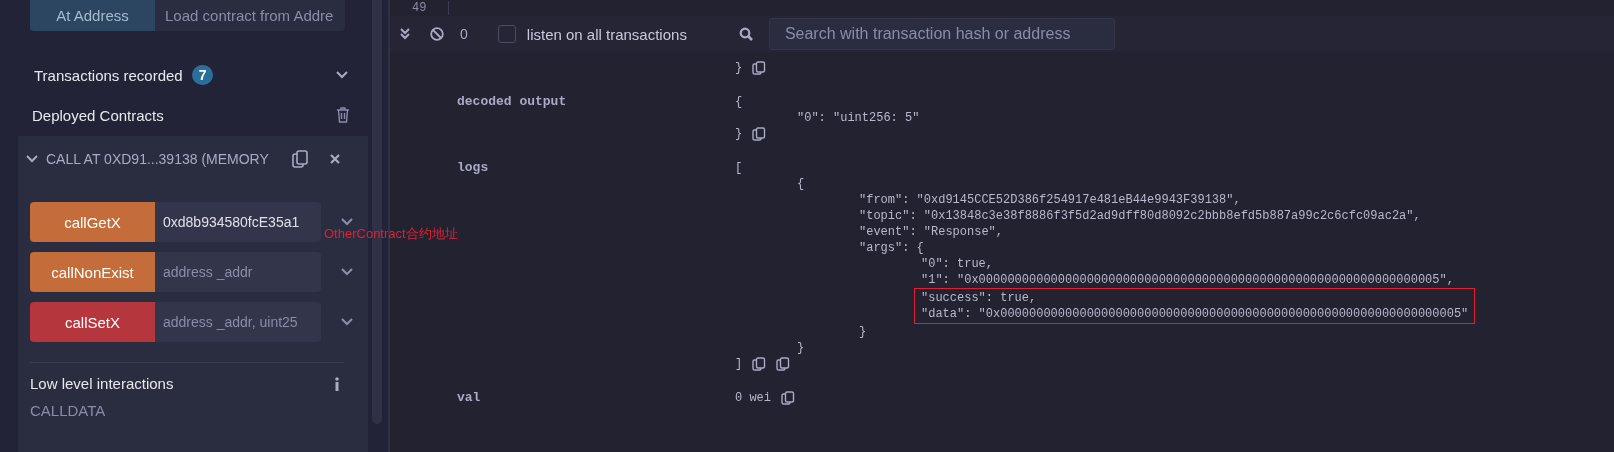 The image size is (1614, 452). I want to click on json-line: "1": "0x0000000000000000000000000000000000000000000000000000000000000005",, so click(1187, 280).